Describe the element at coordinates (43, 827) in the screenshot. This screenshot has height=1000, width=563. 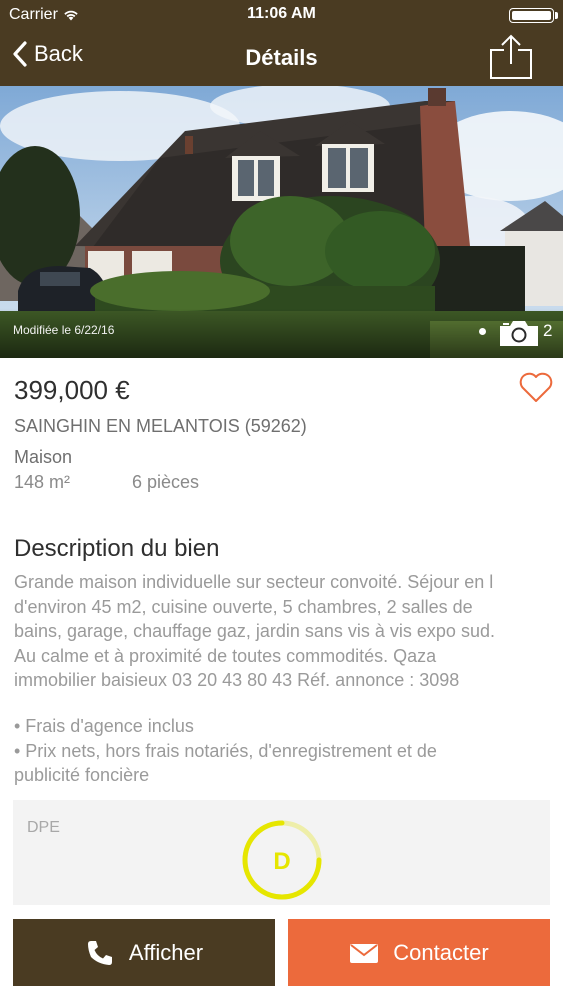
I see `dpe-label: DPE` at that location.